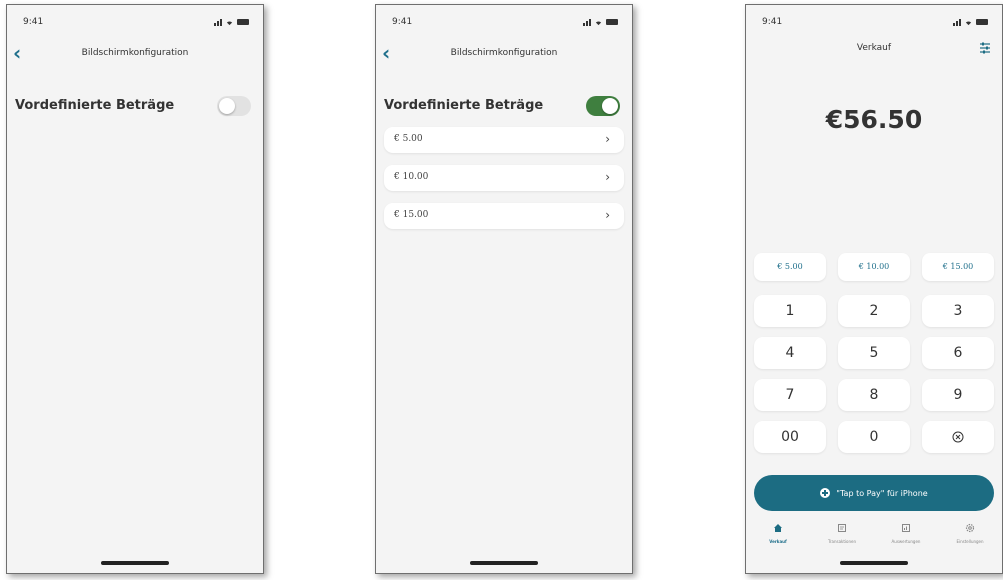 The width and height of the screenshot is (1003, 580). Describe the element at coordinates (874, 353) in the screenshot. I see `key-5: 5` at that location.